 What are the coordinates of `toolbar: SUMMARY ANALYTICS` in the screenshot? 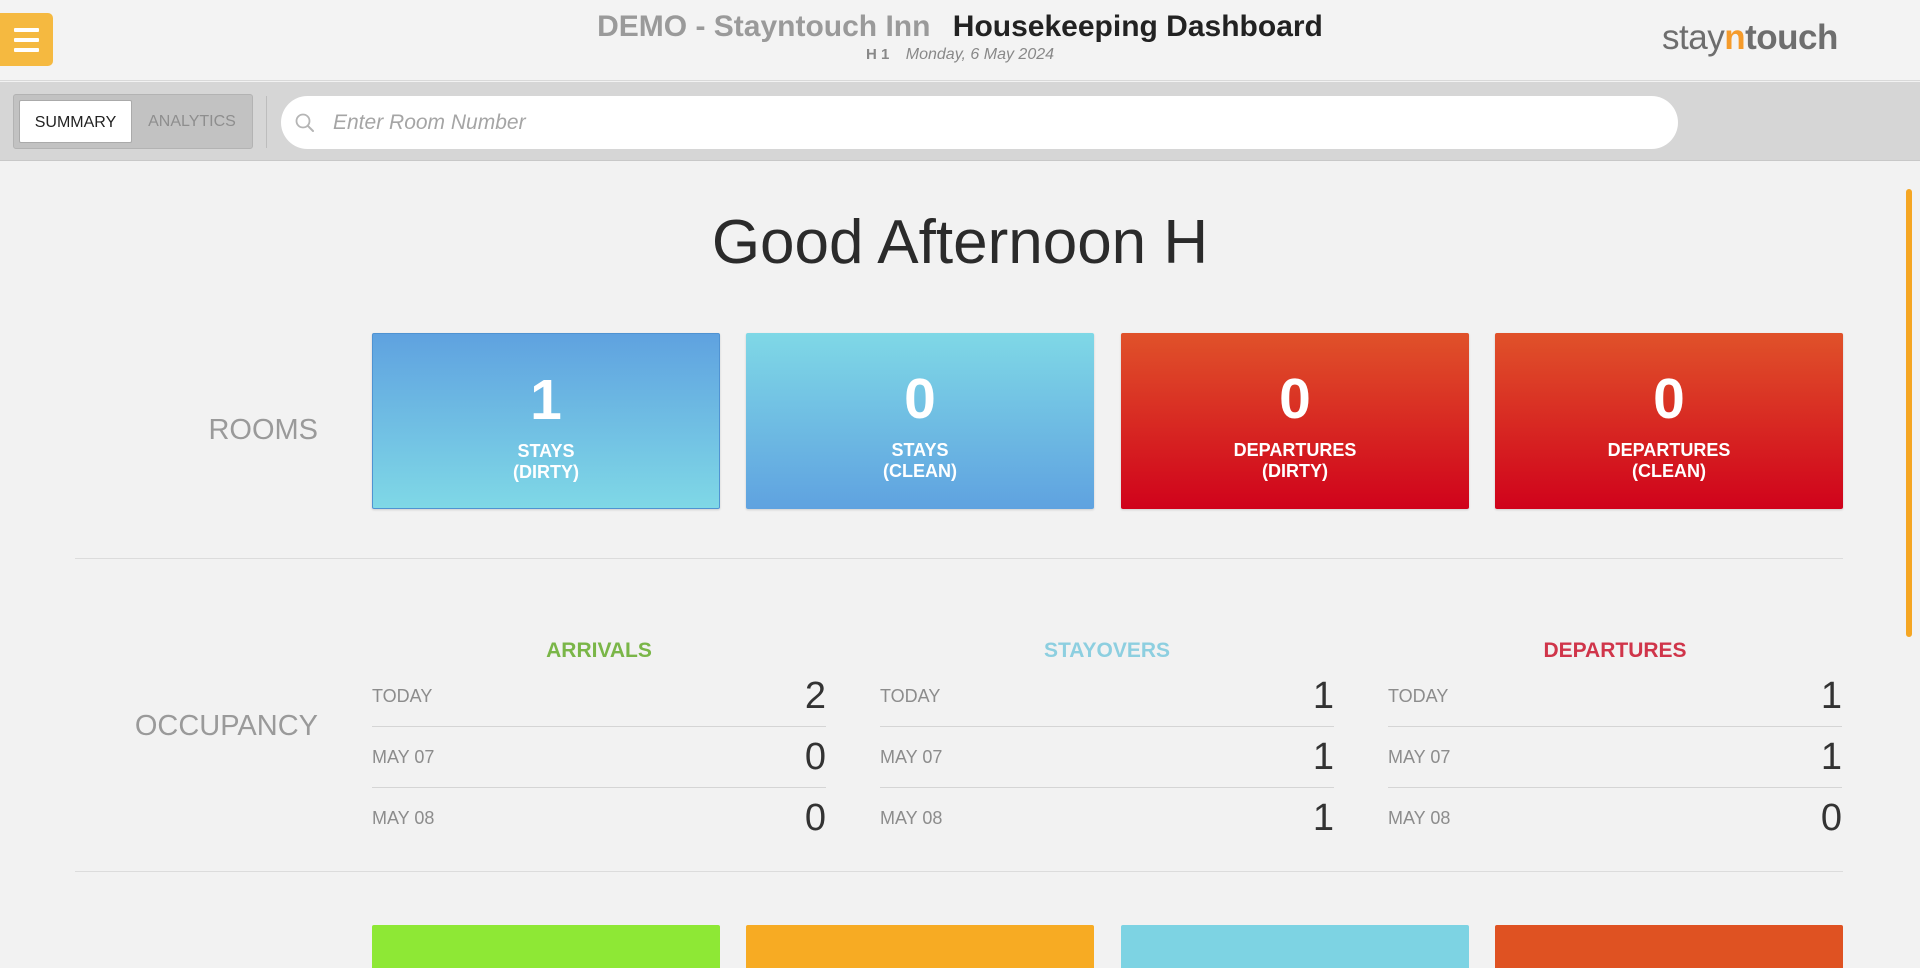 It's located at (960, 121).